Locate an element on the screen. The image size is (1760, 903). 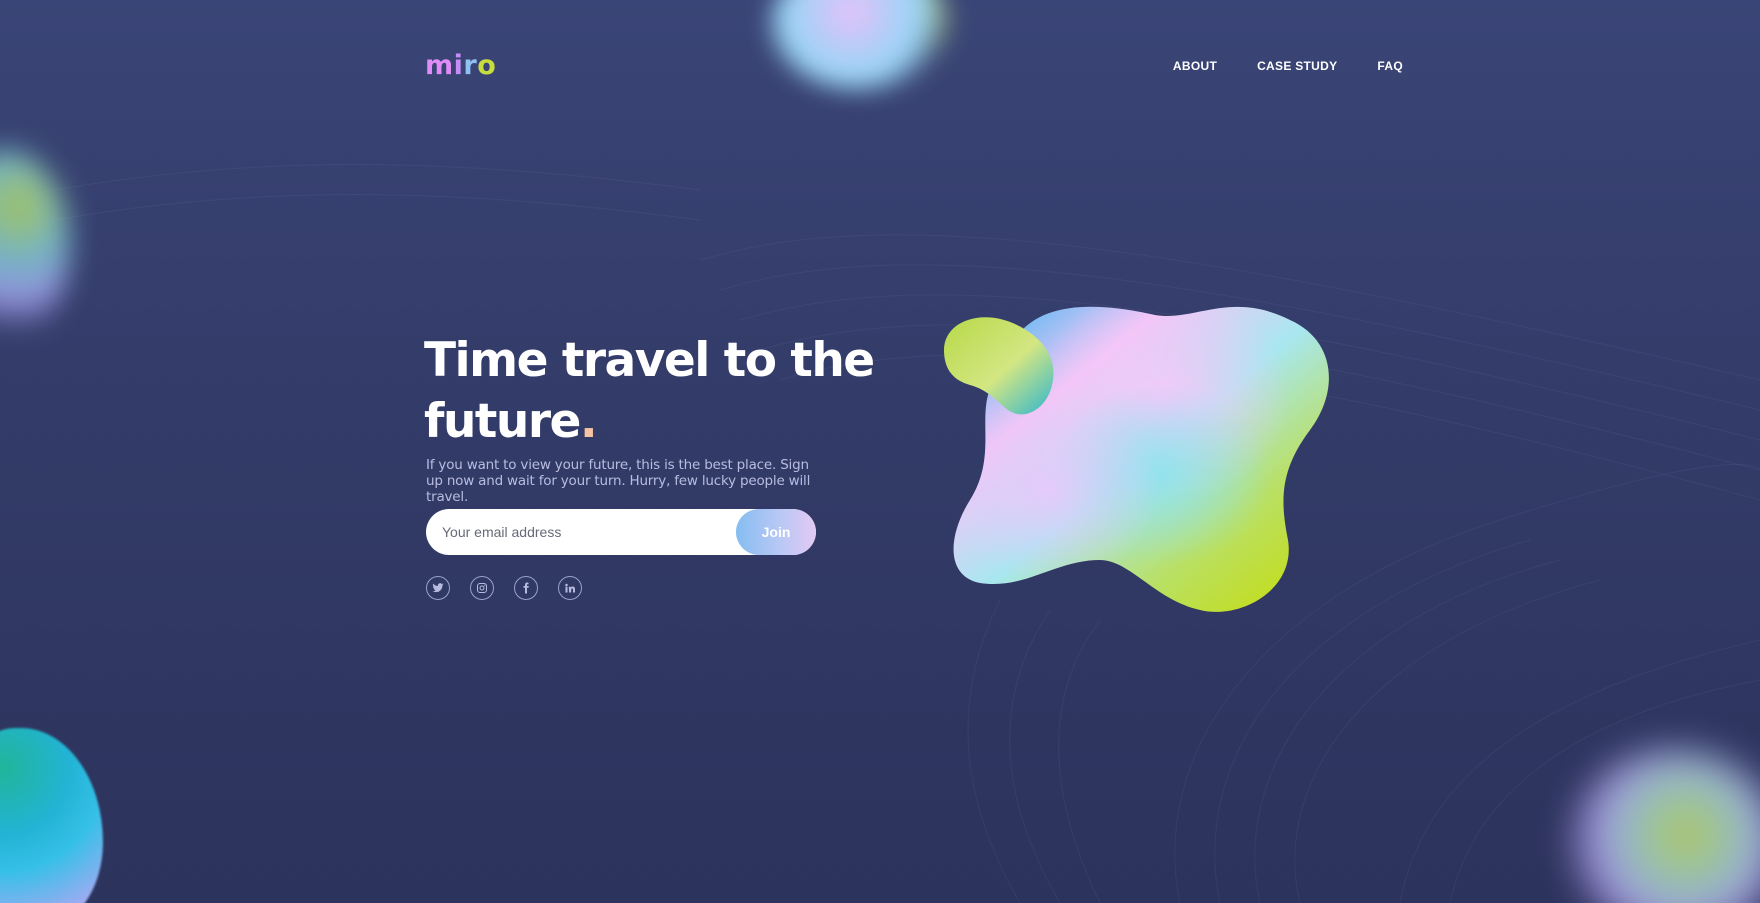
social-links is located at coordinates (514, 588).